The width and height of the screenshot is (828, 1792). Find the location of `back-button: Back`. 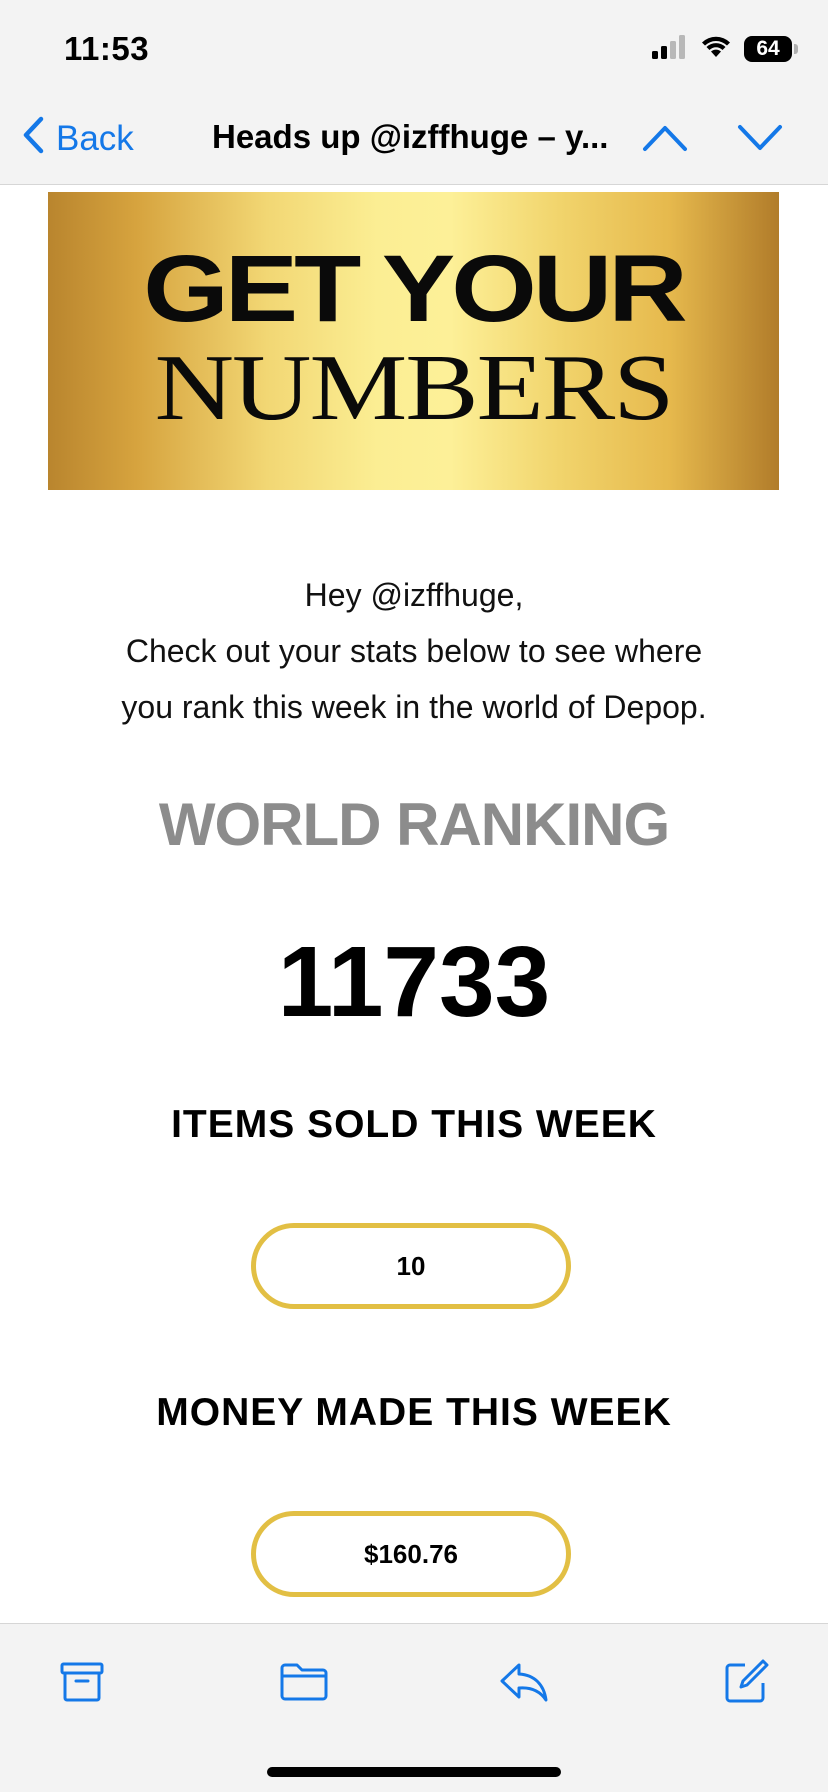

back-button: Back is located at coordinates (78, 139).